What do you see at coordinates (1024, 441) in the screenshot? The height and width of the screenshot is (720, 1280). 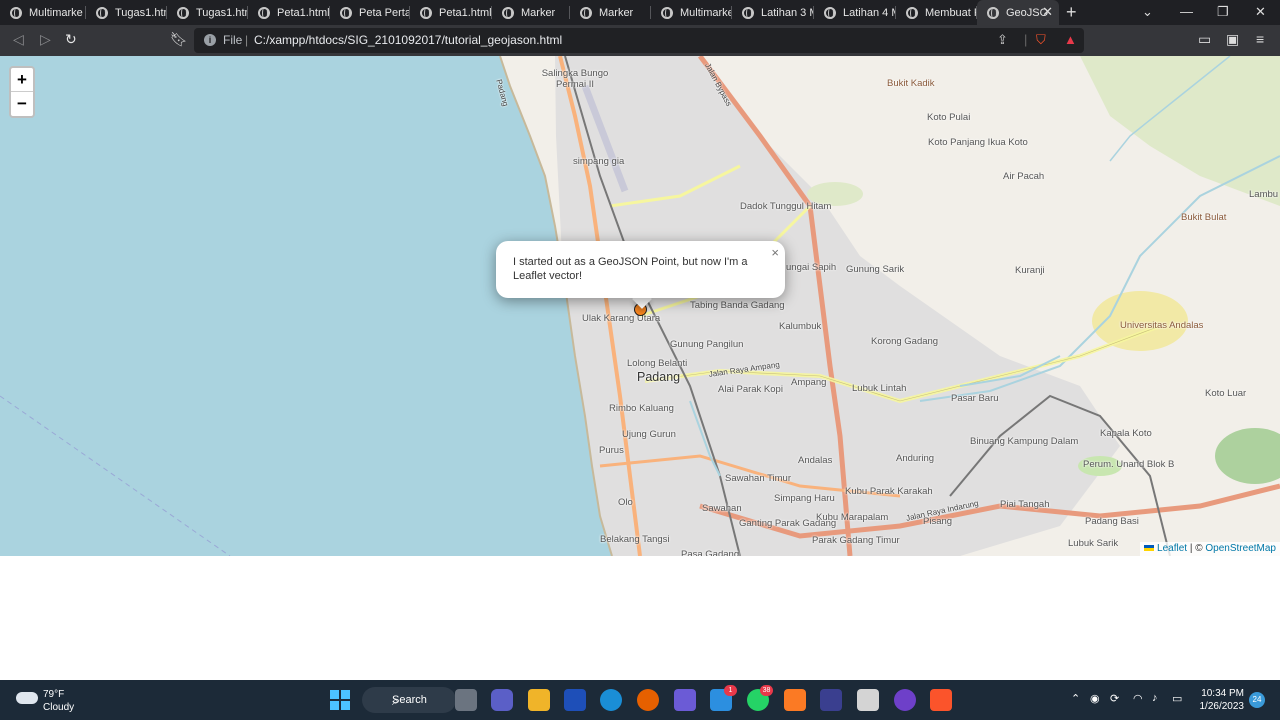 I see `map-place-label: Binuang Kampung Dalam` at bounding box center [1024, 441].